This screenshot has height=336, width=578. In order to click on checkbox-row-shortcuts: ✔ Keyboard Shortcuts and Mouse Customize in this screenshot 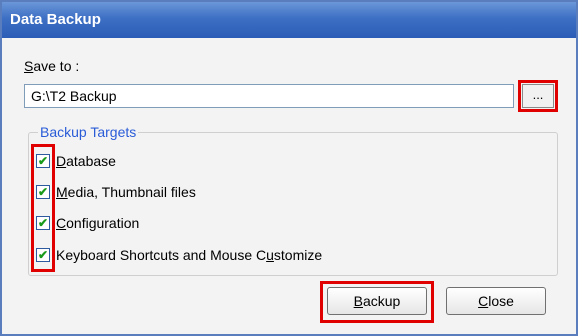, I will do `click(179, 255)`.